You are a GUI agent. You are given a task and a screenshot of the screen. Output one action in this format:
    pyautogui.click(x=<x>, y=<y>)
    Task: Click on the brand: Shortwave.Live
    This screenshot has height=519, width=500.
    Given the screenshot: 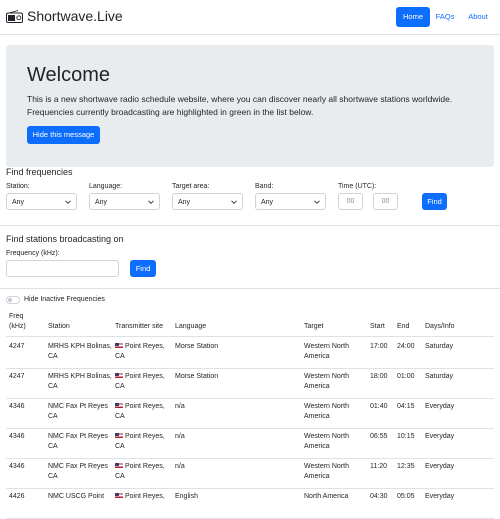 What is the action you would take?
    pyautogui.click(x=64, y=16)
    